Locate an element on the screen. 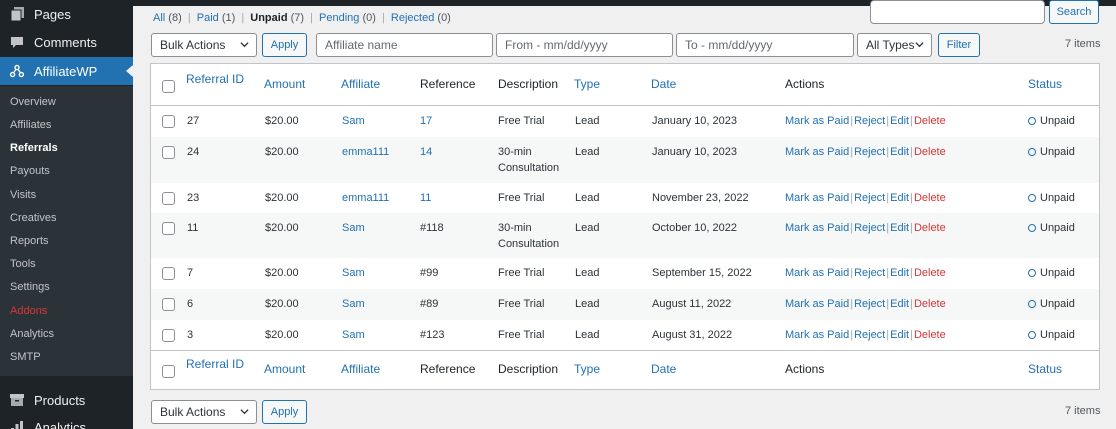  submenu-item-visits: Visits is located at coordinates (23, 195).